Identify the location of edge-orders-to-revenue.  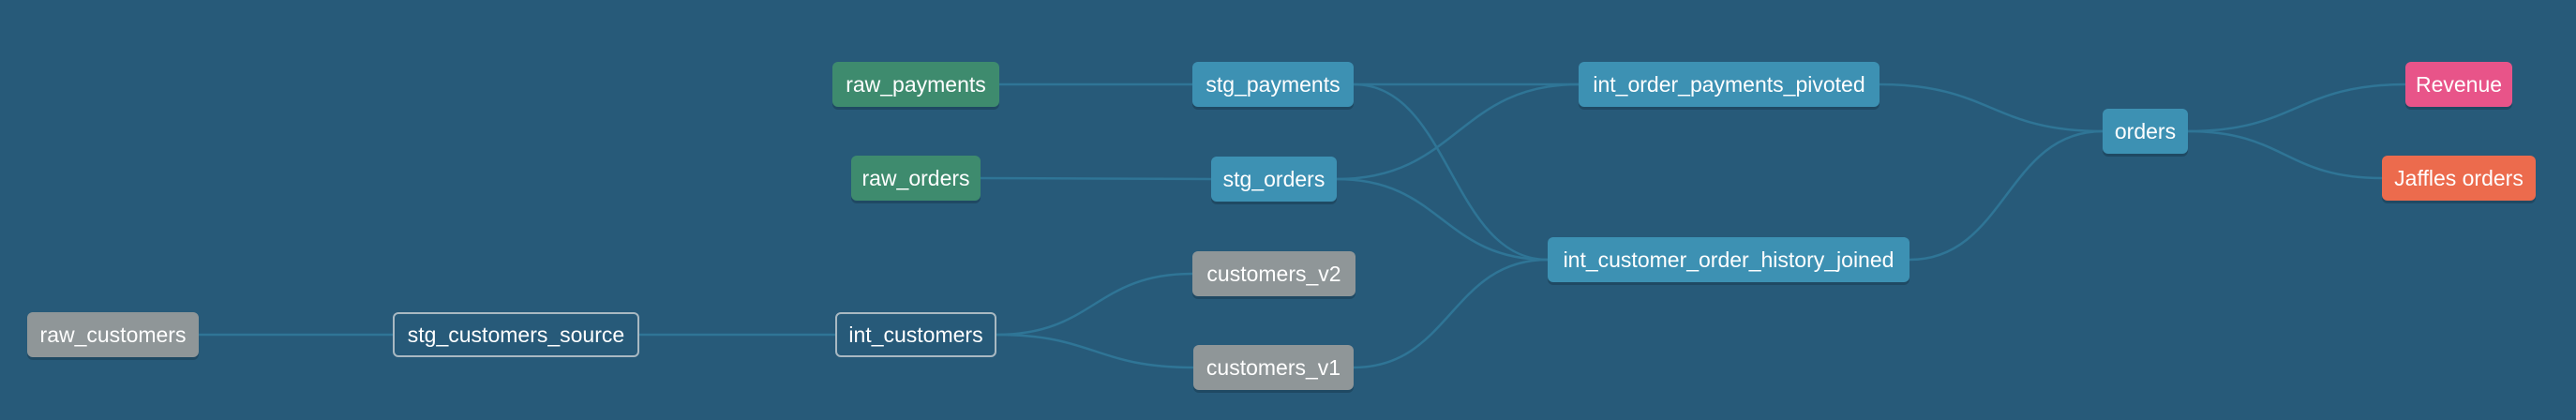
(2297, 107).